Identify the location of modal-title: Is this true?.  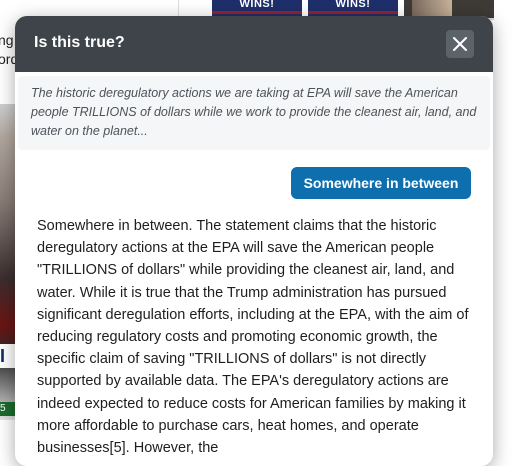
(79, 42).